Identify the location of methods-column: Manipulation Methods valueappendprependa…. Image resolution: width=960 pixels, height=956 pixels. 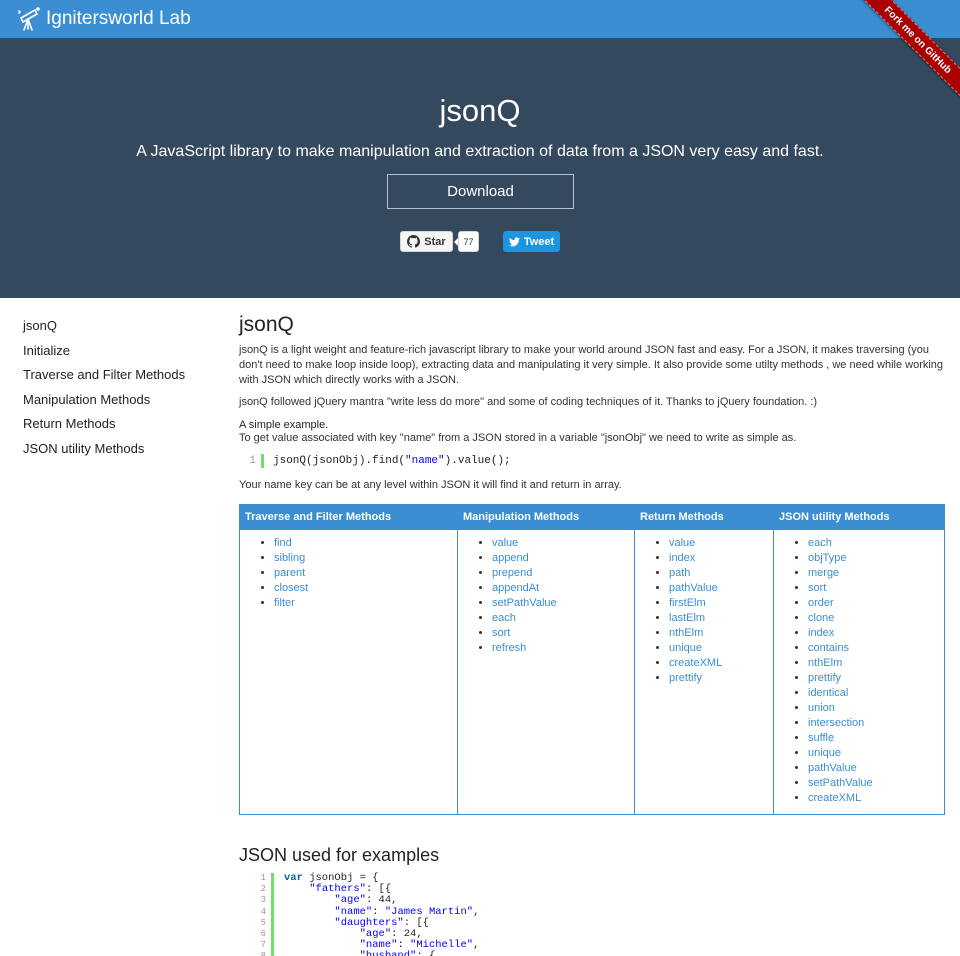
(546, 659).